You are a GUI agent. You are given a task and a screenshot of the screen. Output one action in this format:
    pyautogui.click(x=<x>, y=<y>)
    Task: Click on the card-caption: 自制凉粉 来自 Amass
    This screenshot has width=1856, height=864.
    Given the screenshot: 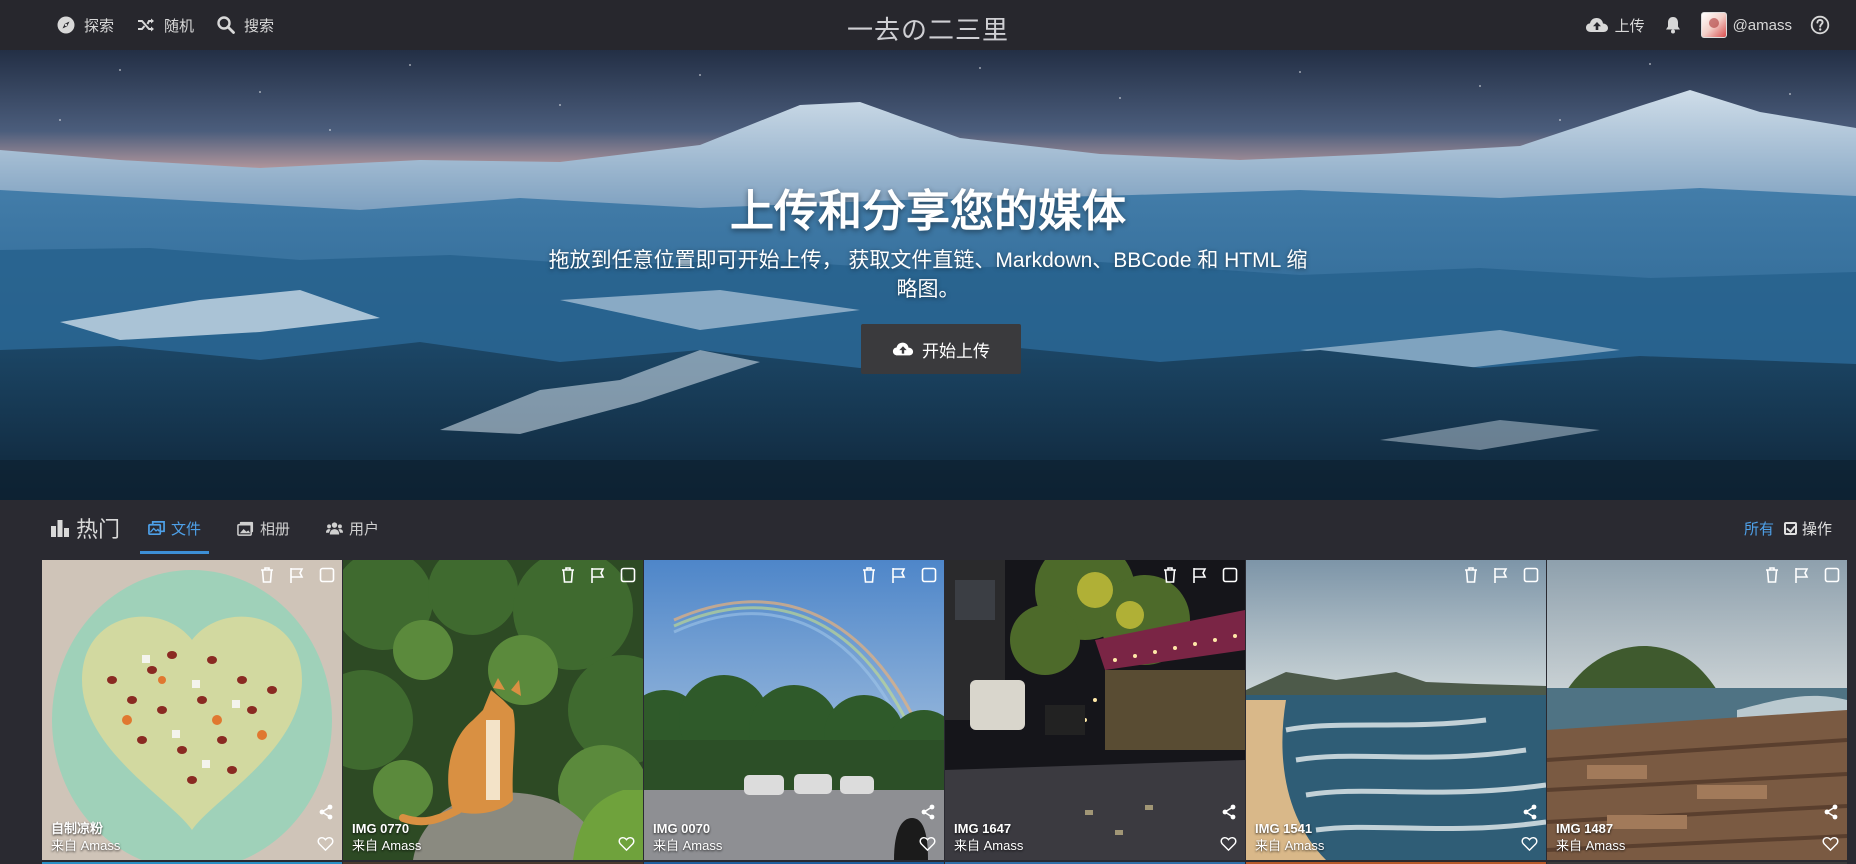 What is the action you would take?
    pyautogui.click(x=85, y=837)
    